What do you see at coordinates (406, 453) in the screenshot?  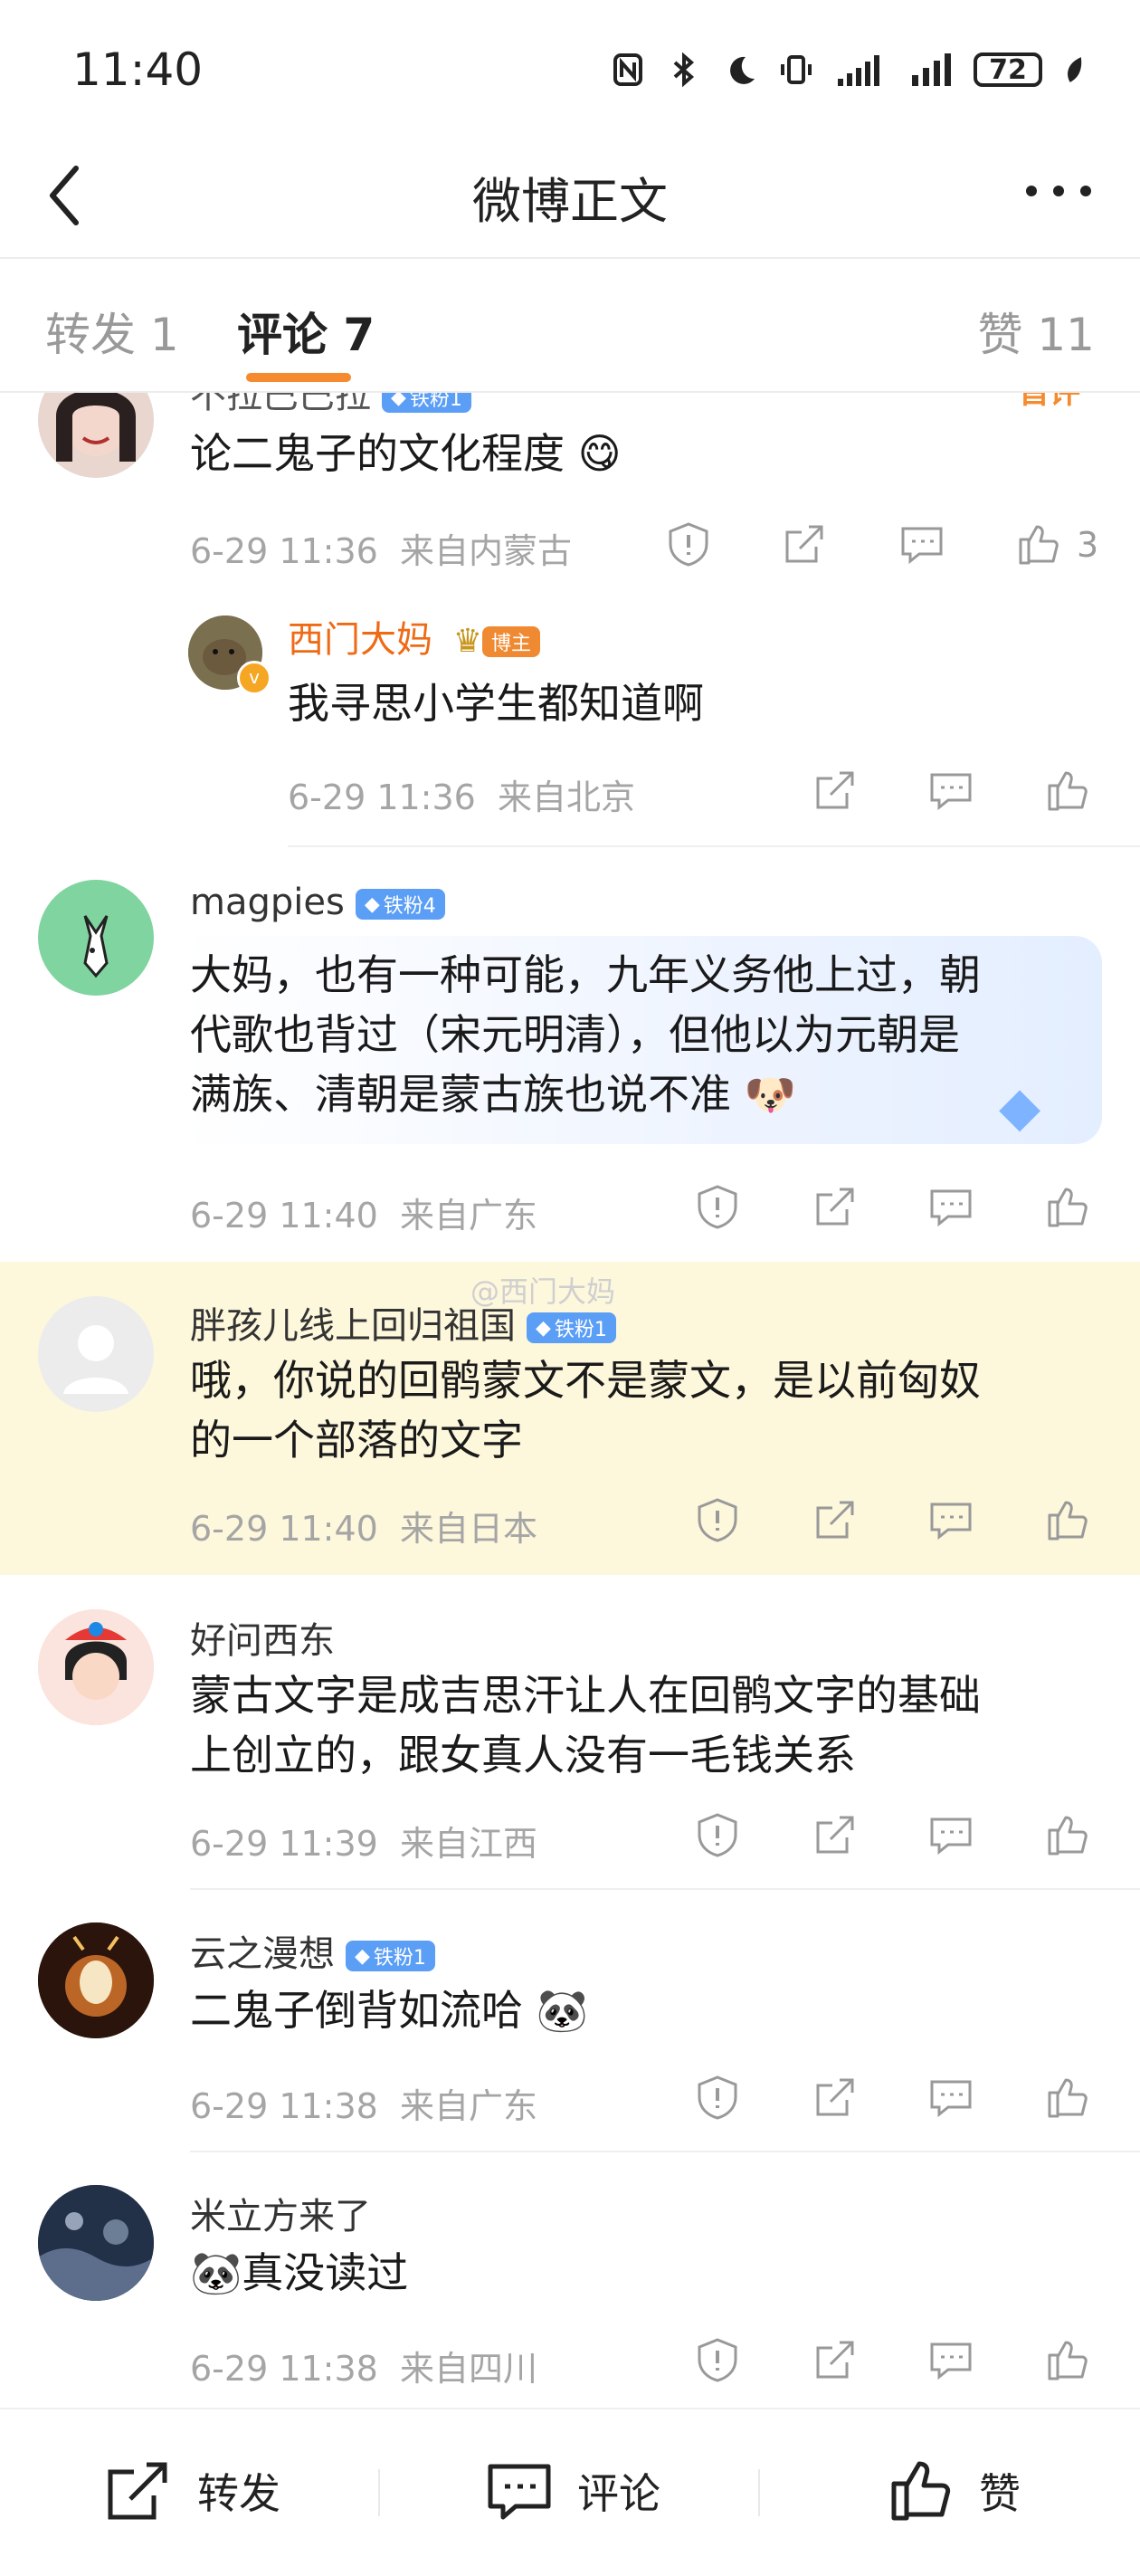 I see `comment-text: 论二鬼子的文化程度 😋` at bounding box center [406, 453].